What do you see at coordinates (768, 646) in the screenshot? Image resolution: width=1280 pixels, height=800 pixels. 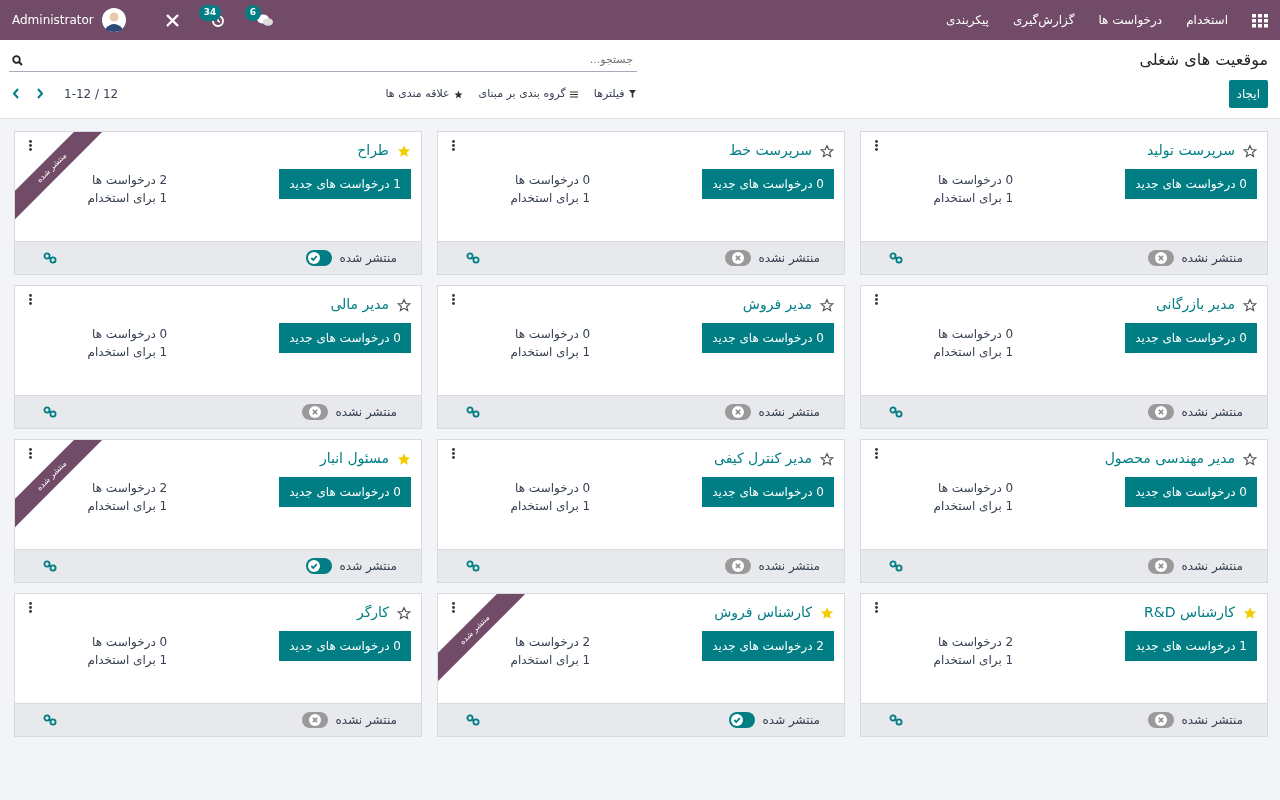 I see `new-applications-button: 2 درخواست های جدید` at bounding box center [768, 646].